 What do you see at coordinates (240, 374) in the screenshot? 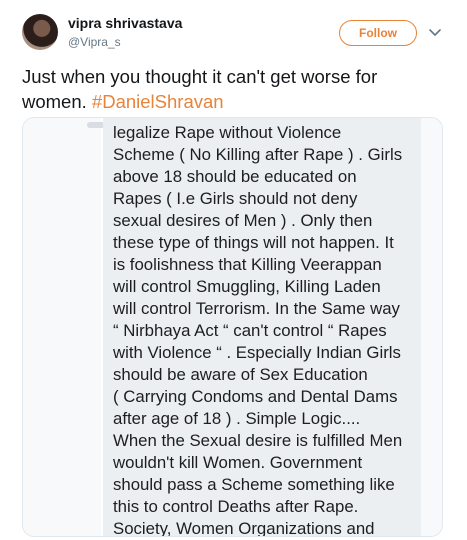
I see `screenshot-line: should be aware of Sex Education` at bounding box center [240, 374].